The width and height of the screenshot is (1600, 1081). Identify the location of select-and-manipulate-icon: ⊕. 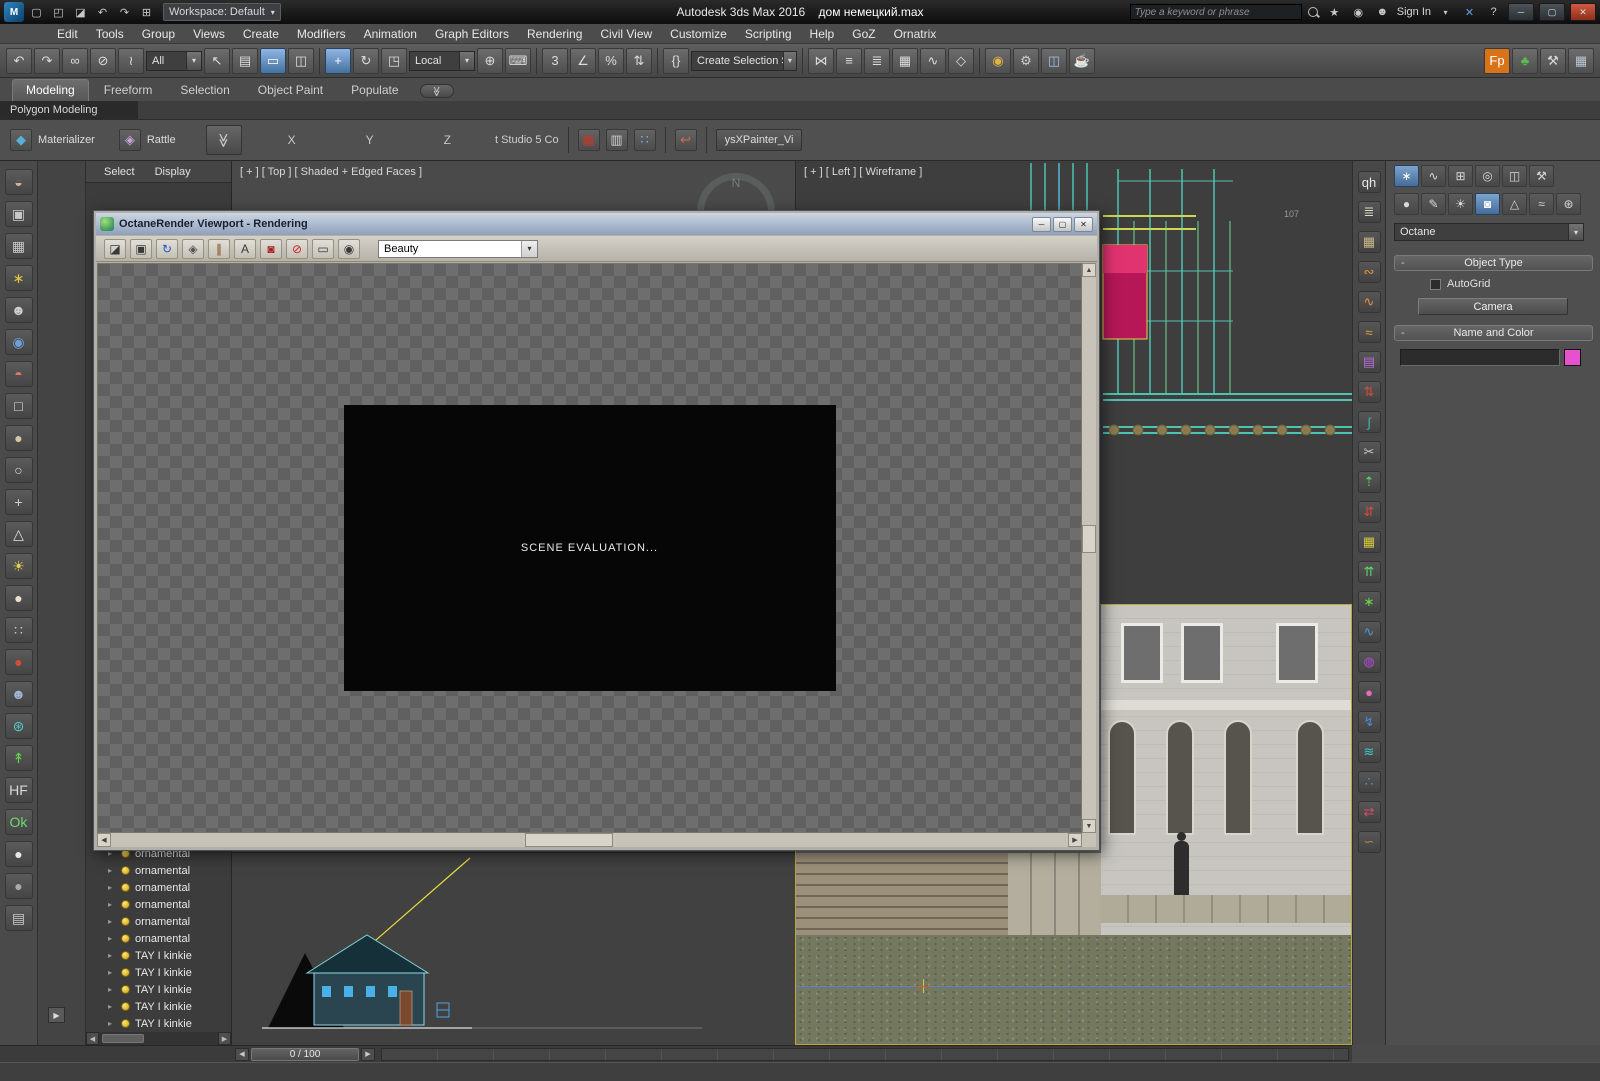
(490, 60).